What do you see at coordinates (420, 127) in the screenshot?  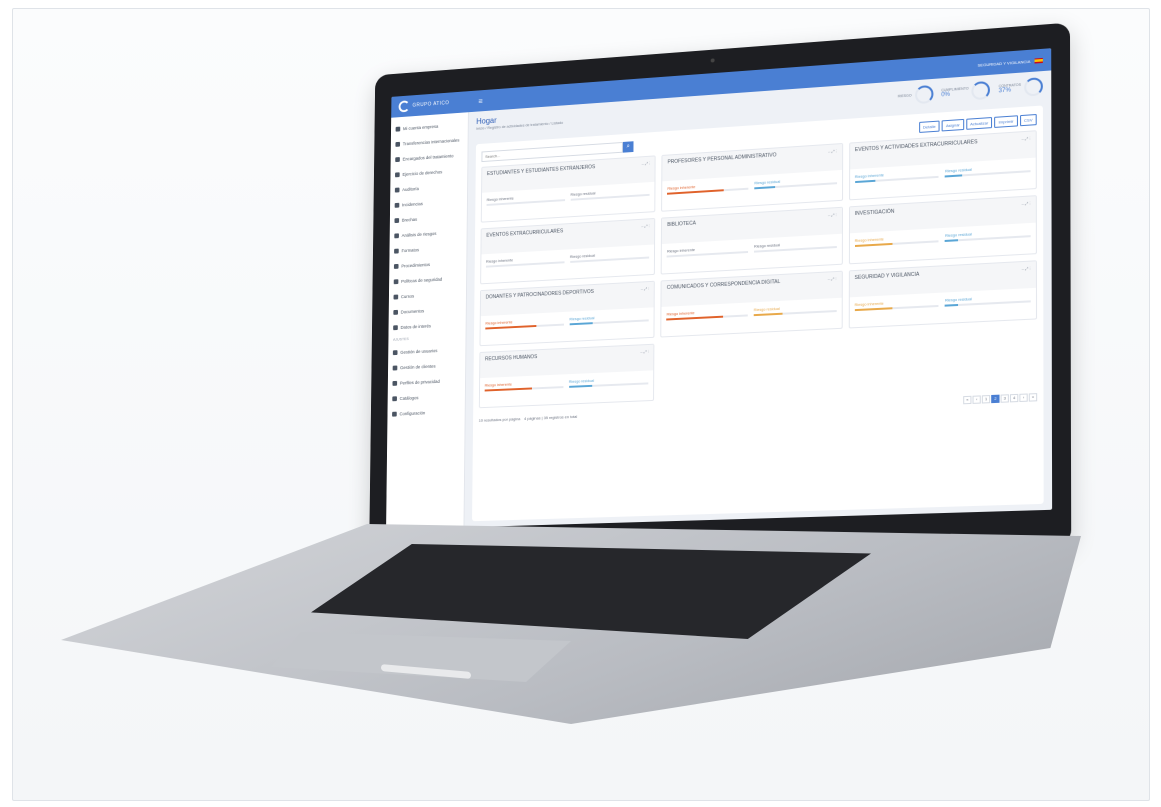 I see `sidebar-item-label: Mi cuenta empresa` at bounding box center [420, 127].